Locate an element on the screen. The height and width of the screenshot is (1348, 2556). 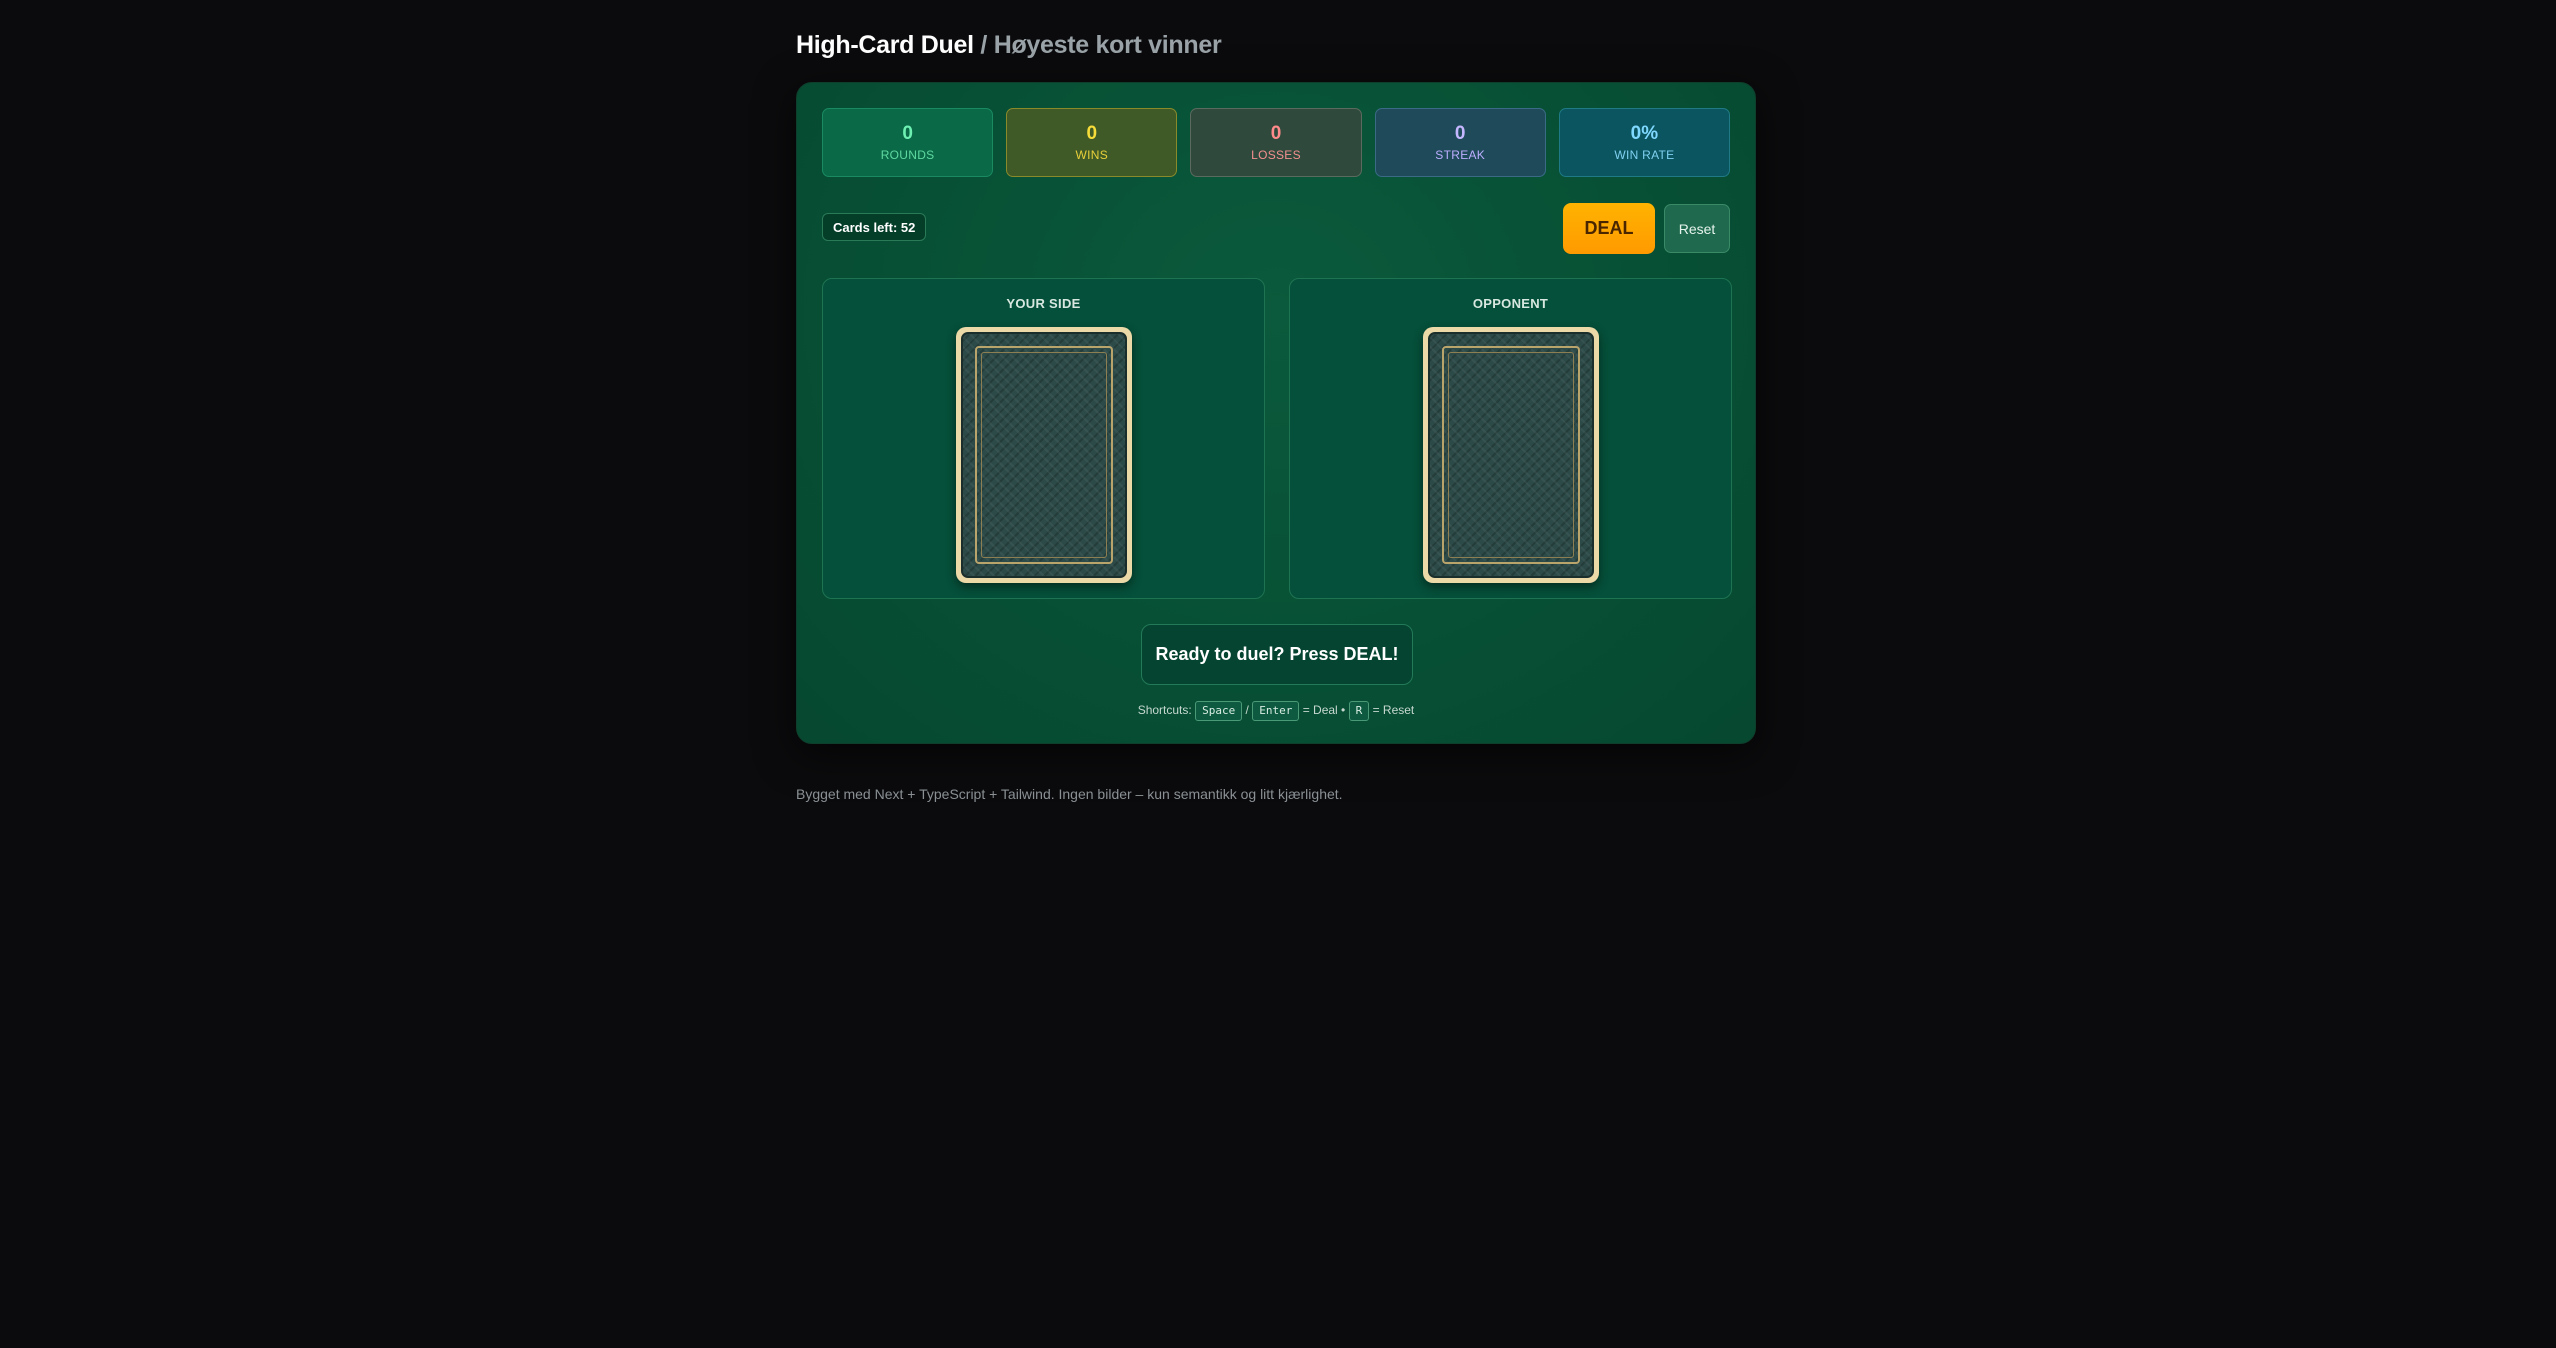
deal-button: DEAL is located at coordinates (1609, 228).